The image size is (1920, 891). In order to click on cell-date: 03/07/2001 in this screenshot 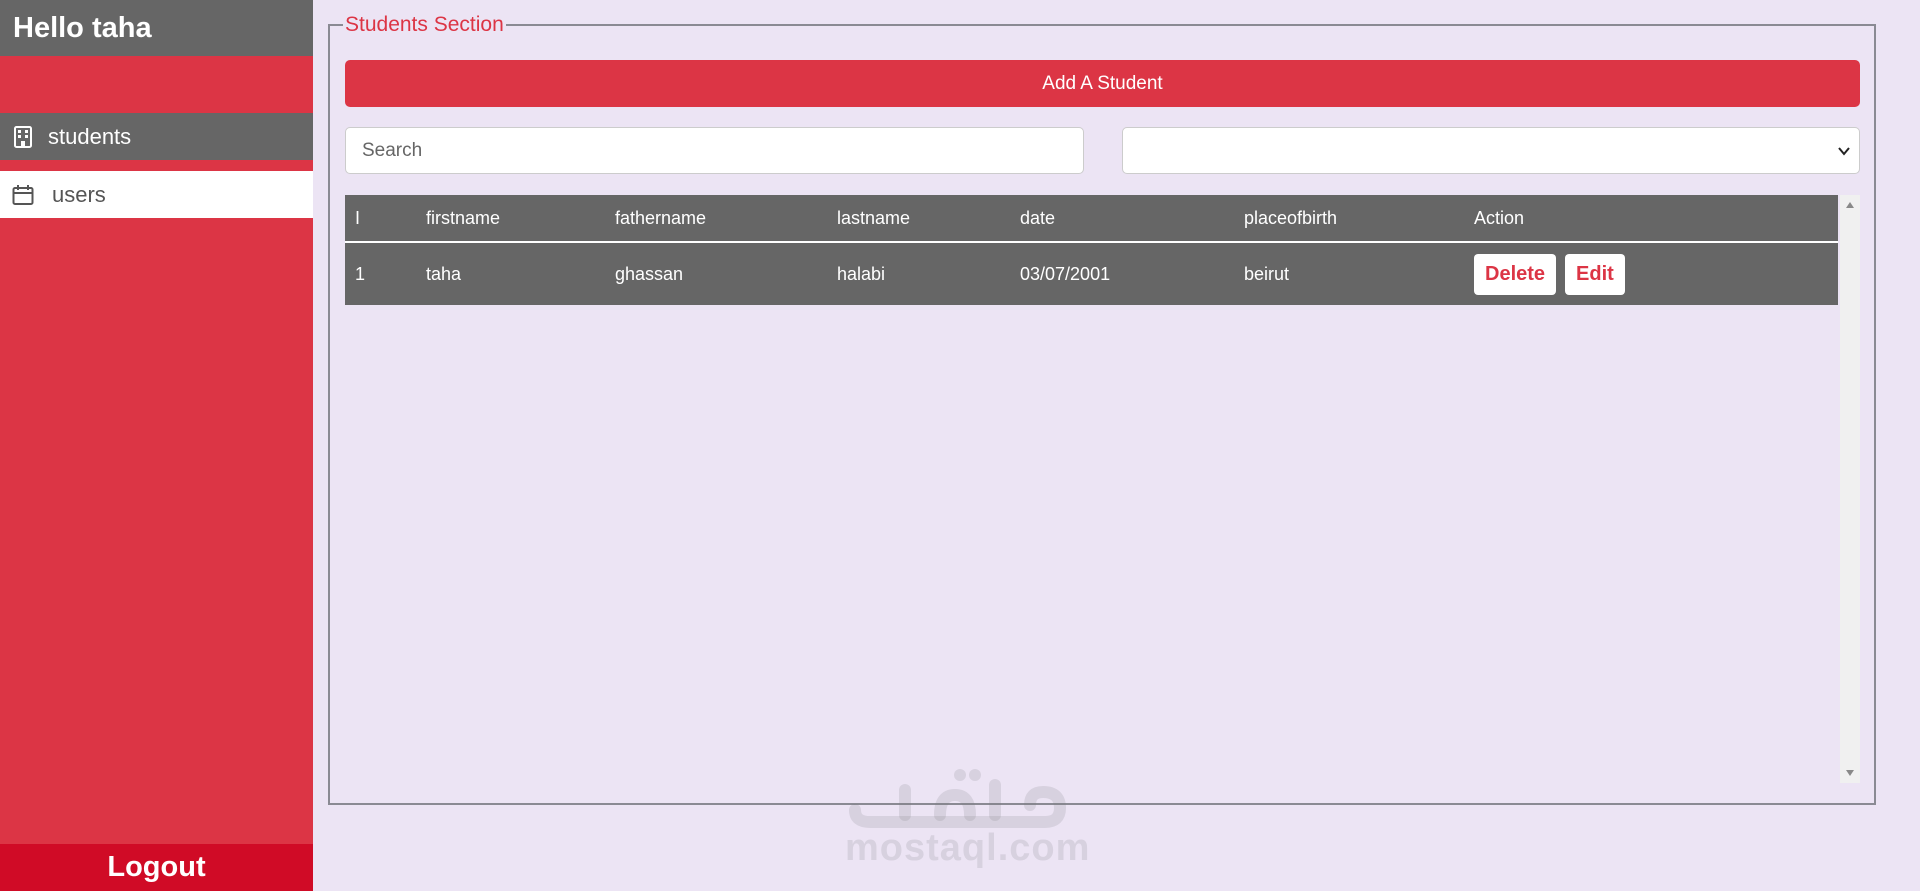, I will do `click(1065, 273)`.